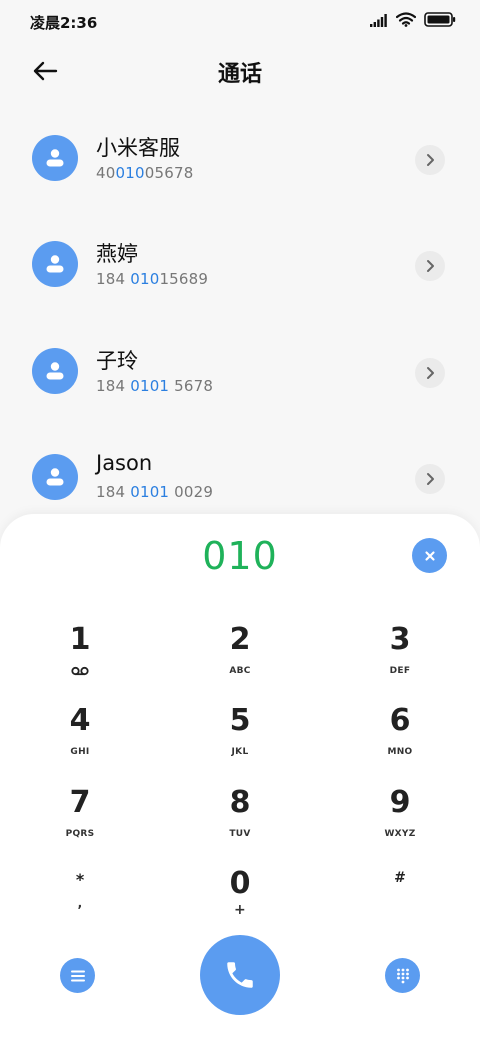  Describe the element at coordinates (80, 903) in the screenshot. I see `key-letters: ,` at that location.